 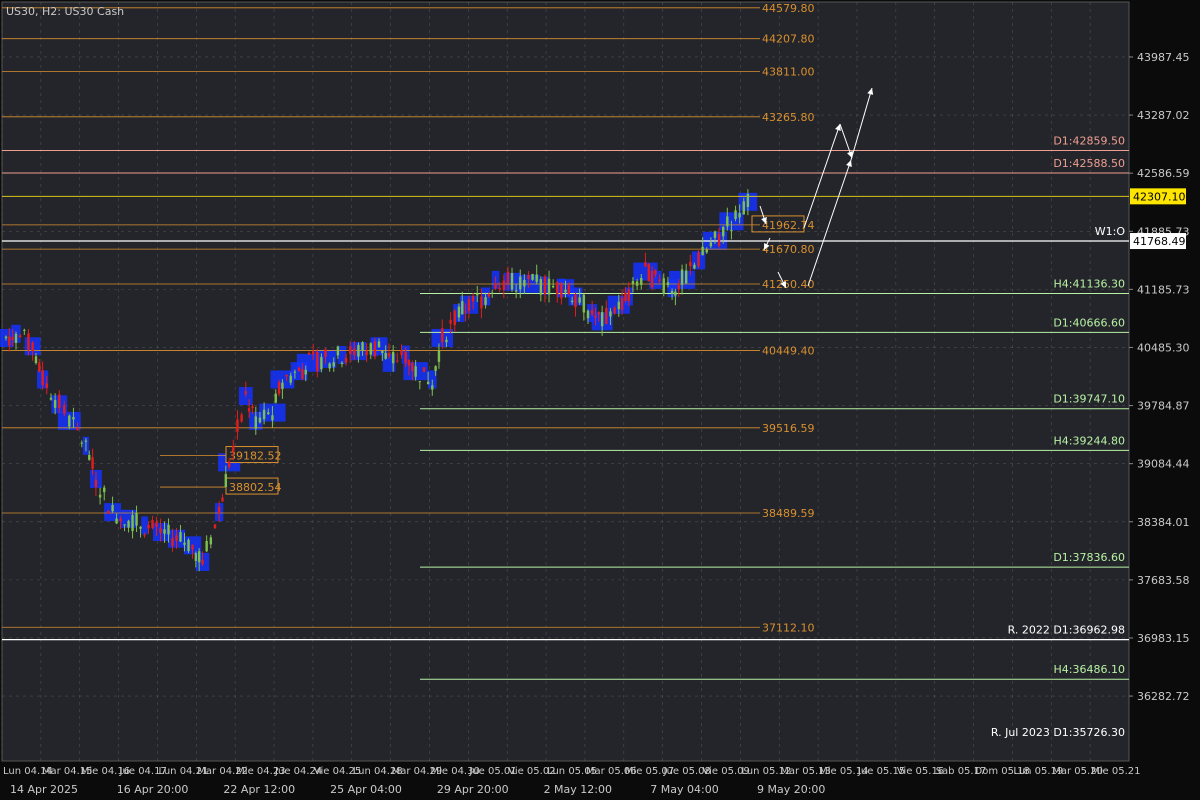 What do you see at coordinates (1089, 557) in the screenshot?
I see `right-level-label: D1:37836.60` at bounding box center [1089, 557].